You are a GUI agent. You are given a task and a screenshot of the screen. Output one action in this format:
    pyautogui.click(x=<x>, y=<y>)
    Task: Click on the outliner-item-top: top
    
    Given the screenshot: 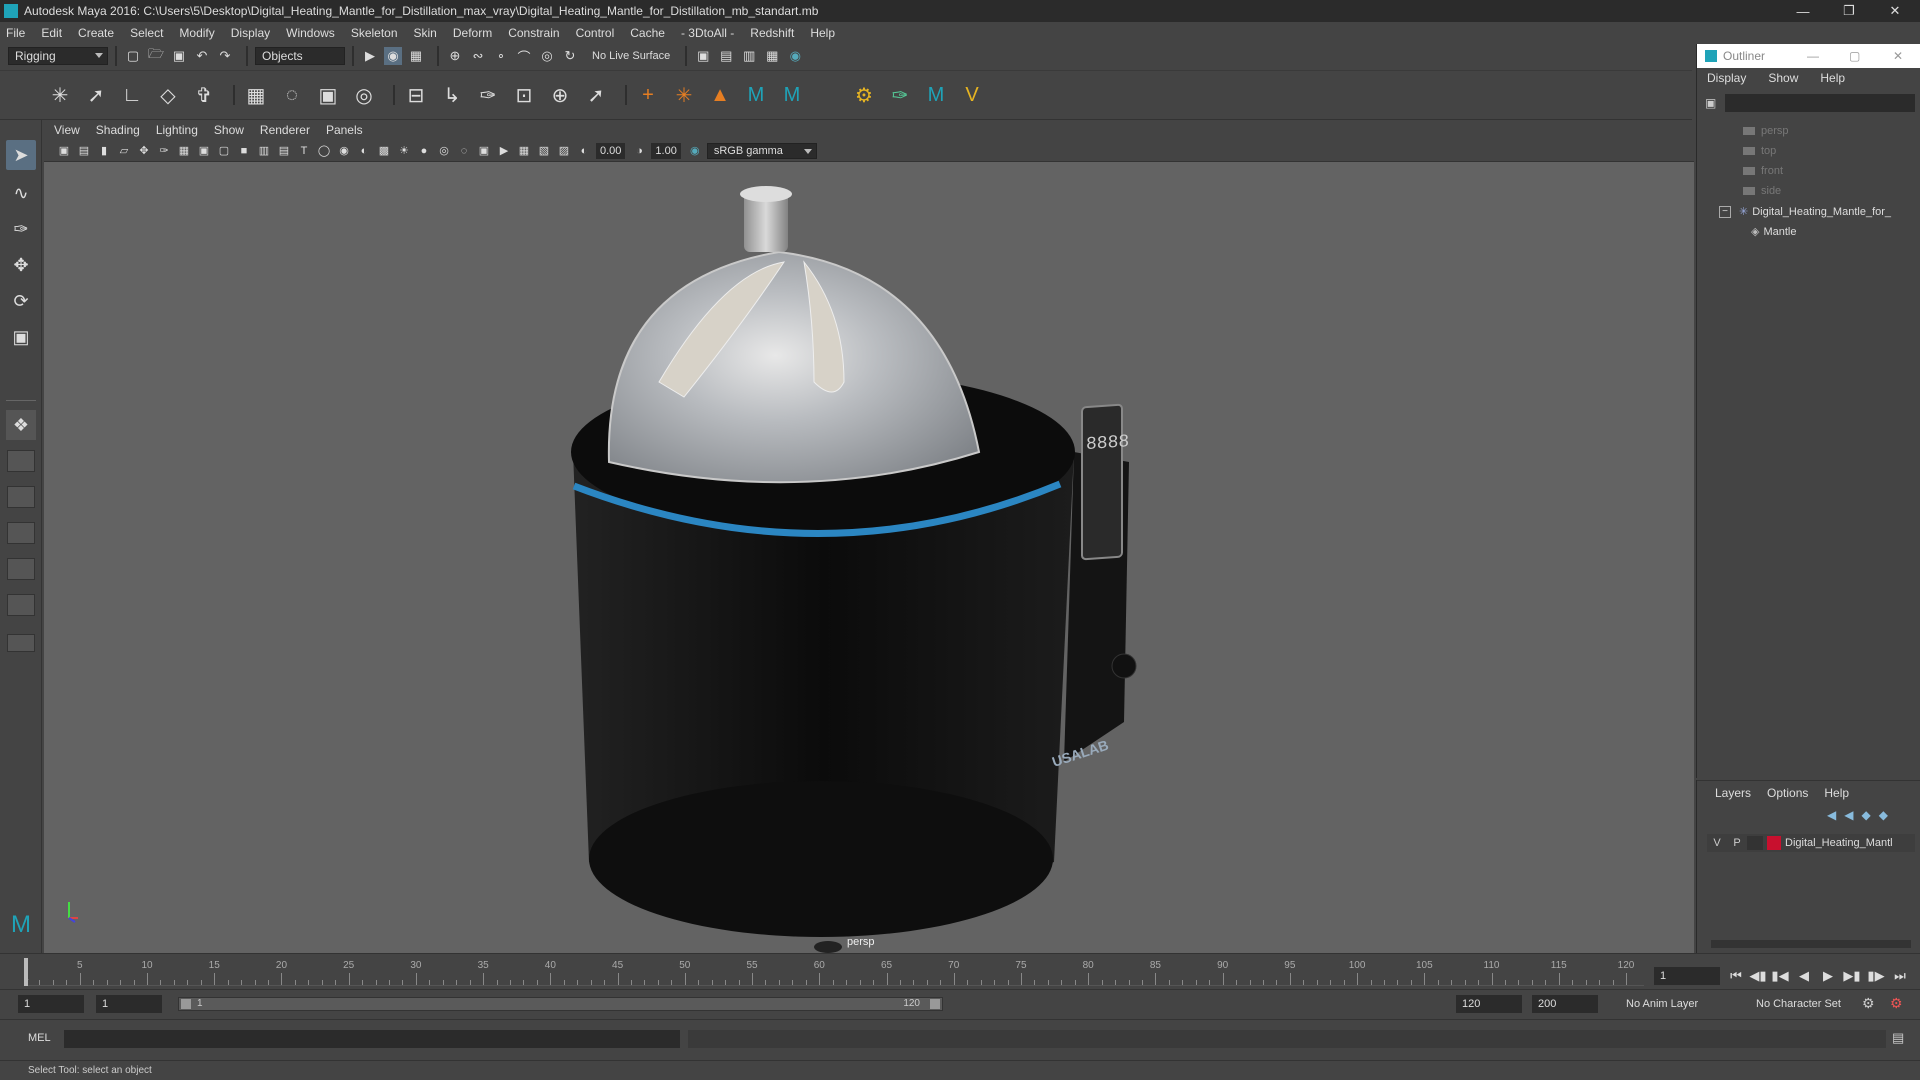 What is the action you would take?
    pyautogui.click(x=1759, y=151)
    